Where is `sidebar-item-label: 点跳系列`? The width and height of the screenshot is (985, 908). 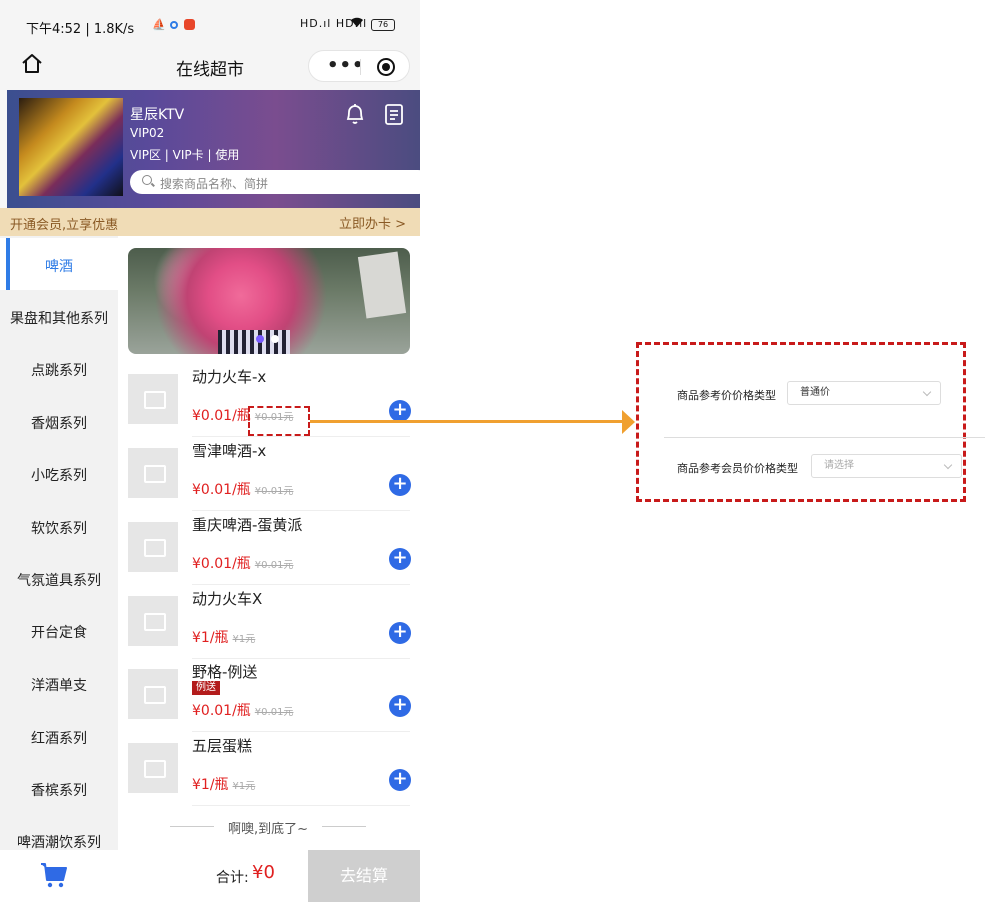 sidebar-item-label: 点跳系列 is located at coordinates (59, 371).